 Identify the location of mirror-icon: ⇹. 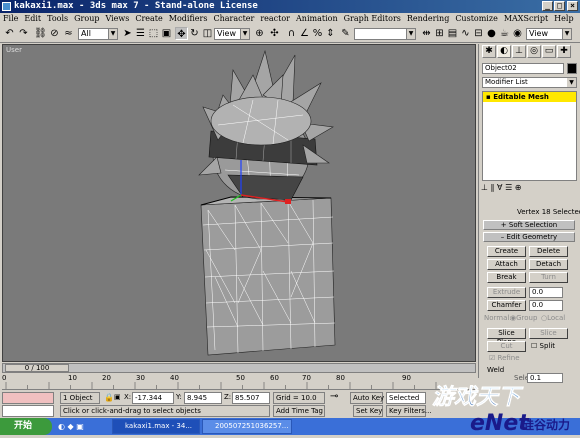
(426, 33).